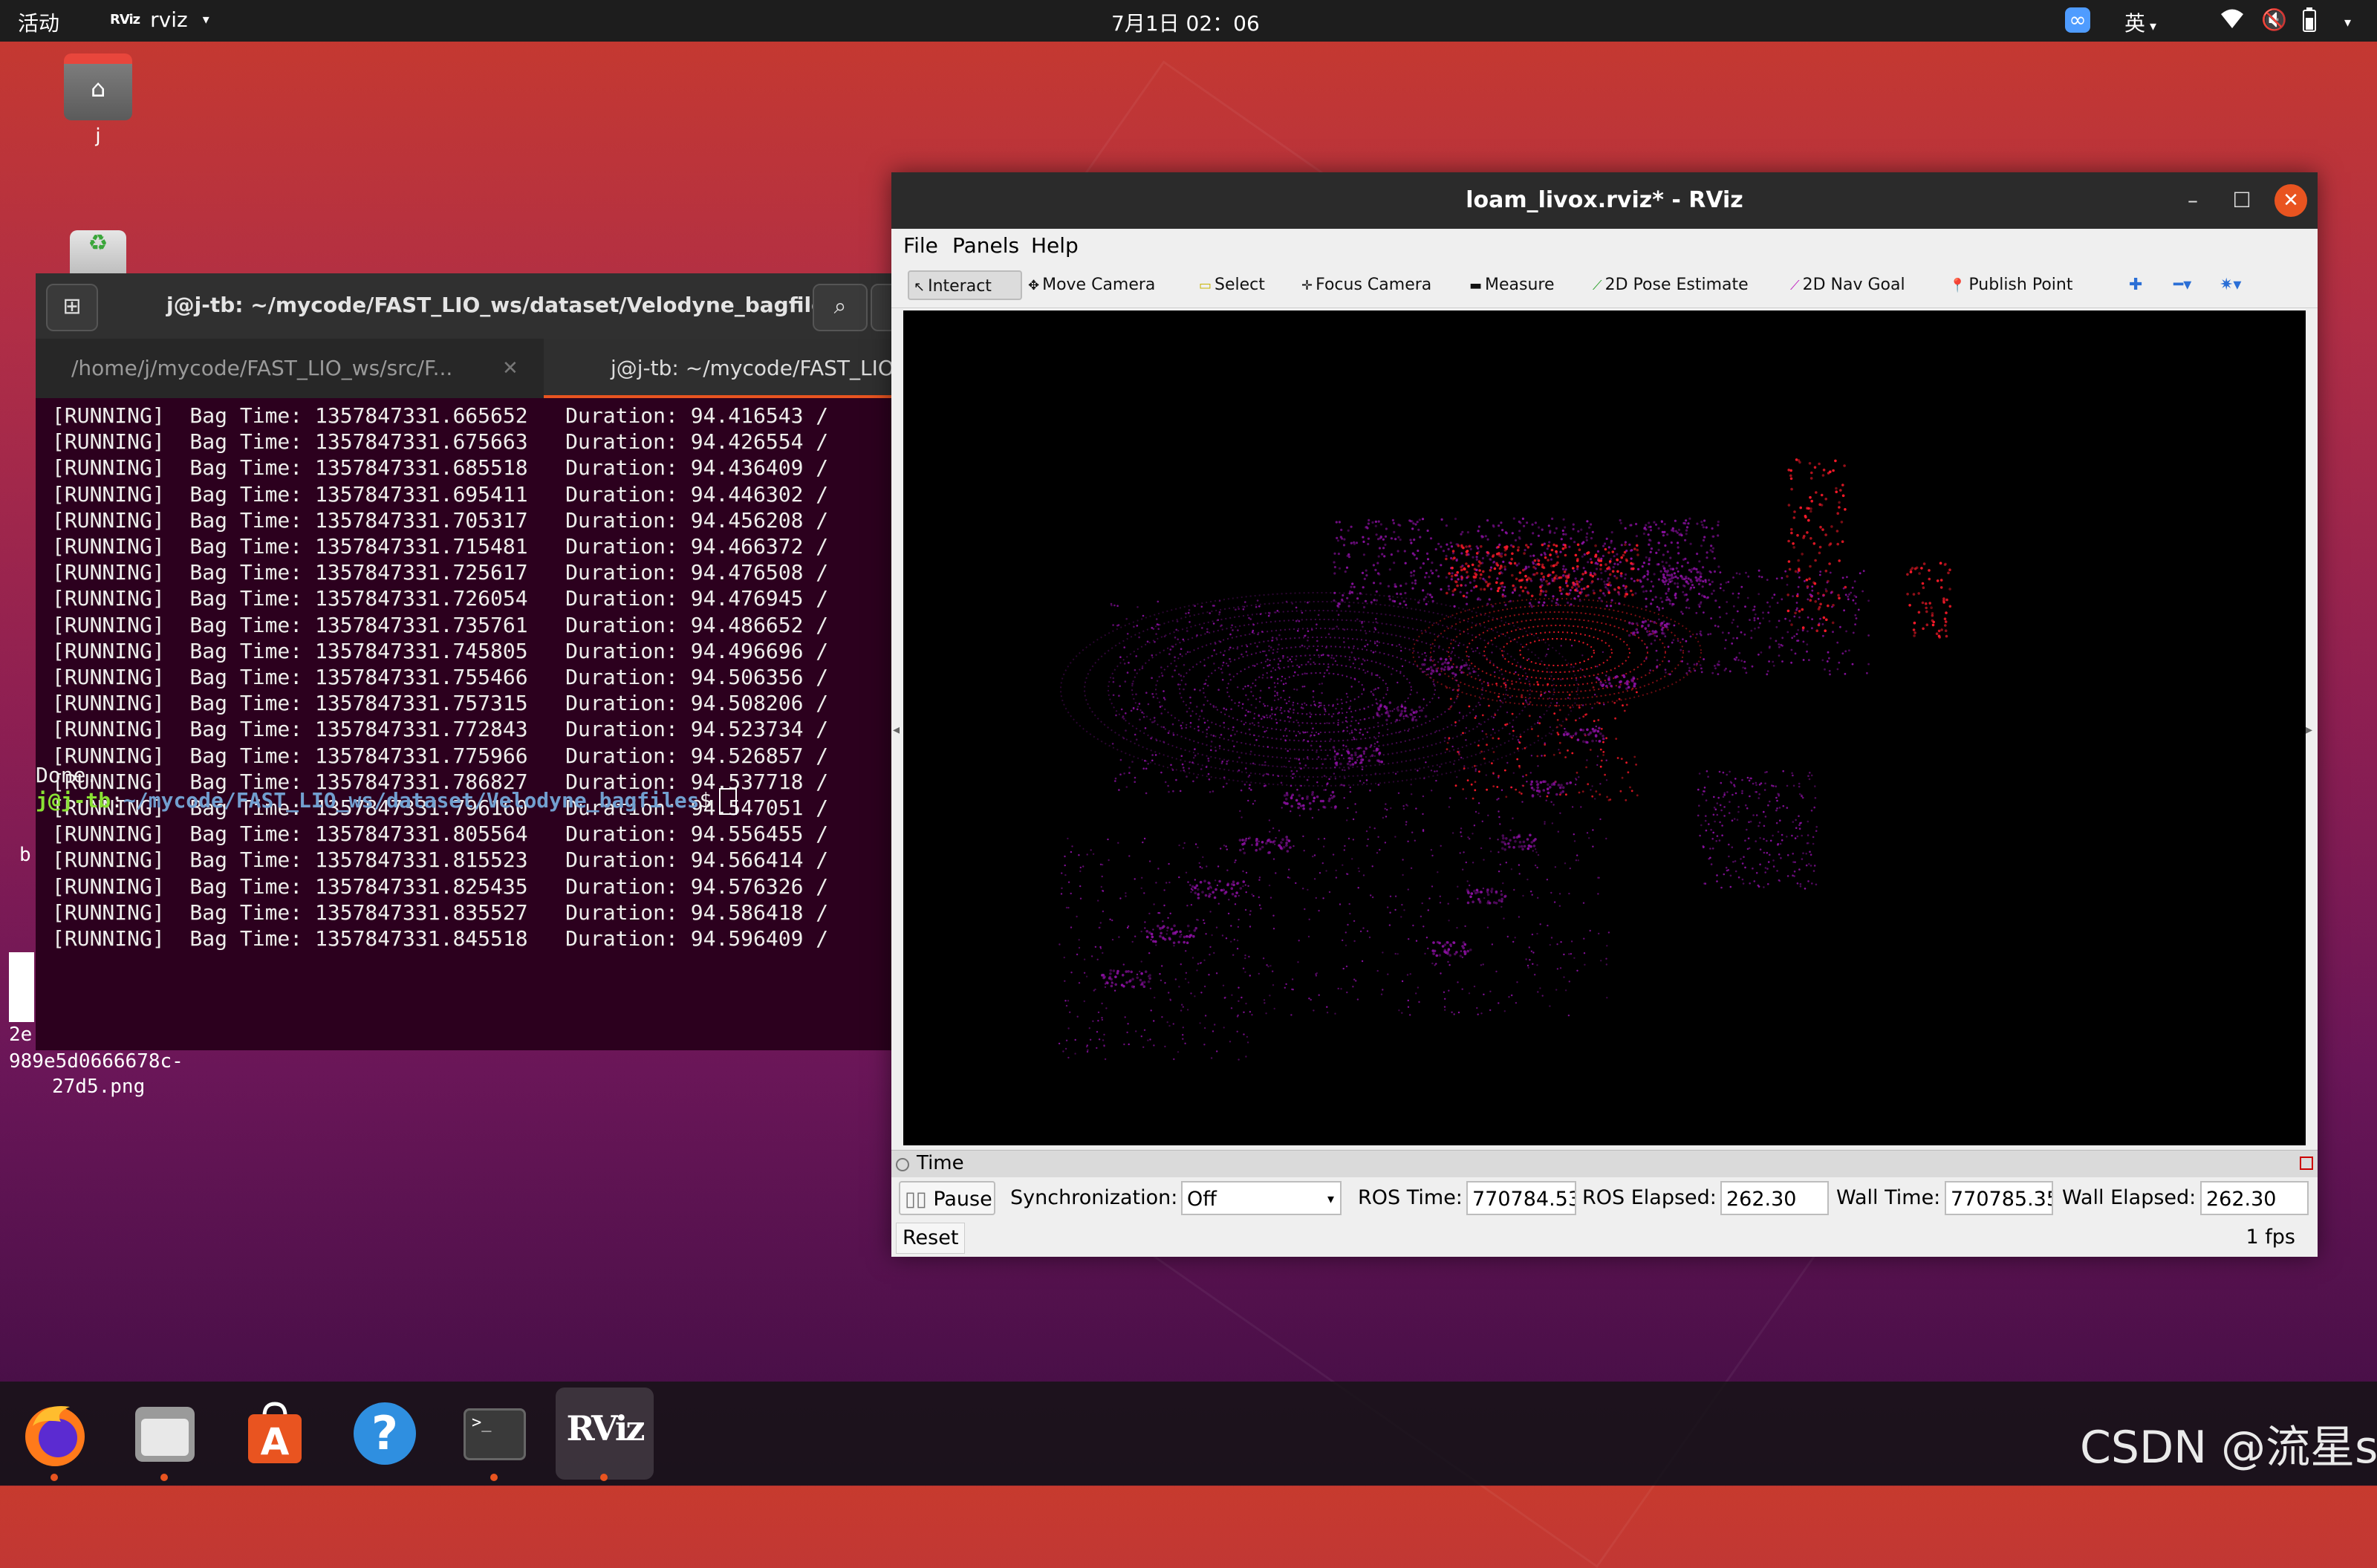 The width and height of the screenshot is (2377, 1568). I want to click on ros-elapsed-field: 262.30, so click(1774, 1198).